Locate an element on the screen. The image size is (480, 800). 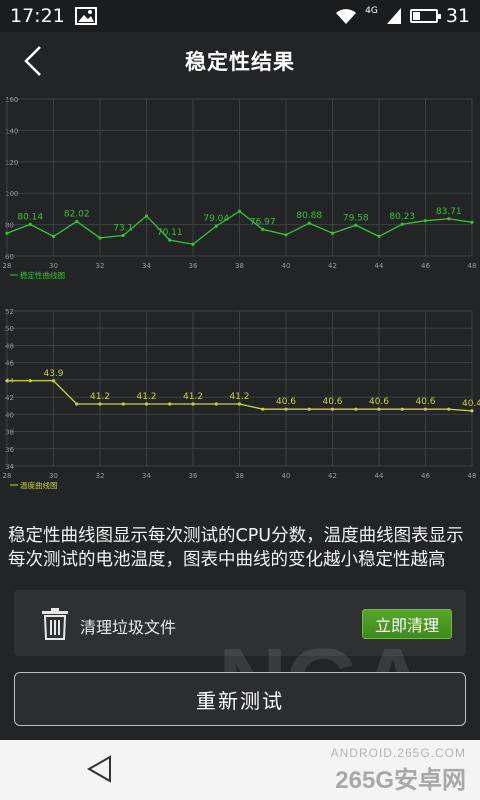
data-label: 40.4 is located at coordinates (471, 404).